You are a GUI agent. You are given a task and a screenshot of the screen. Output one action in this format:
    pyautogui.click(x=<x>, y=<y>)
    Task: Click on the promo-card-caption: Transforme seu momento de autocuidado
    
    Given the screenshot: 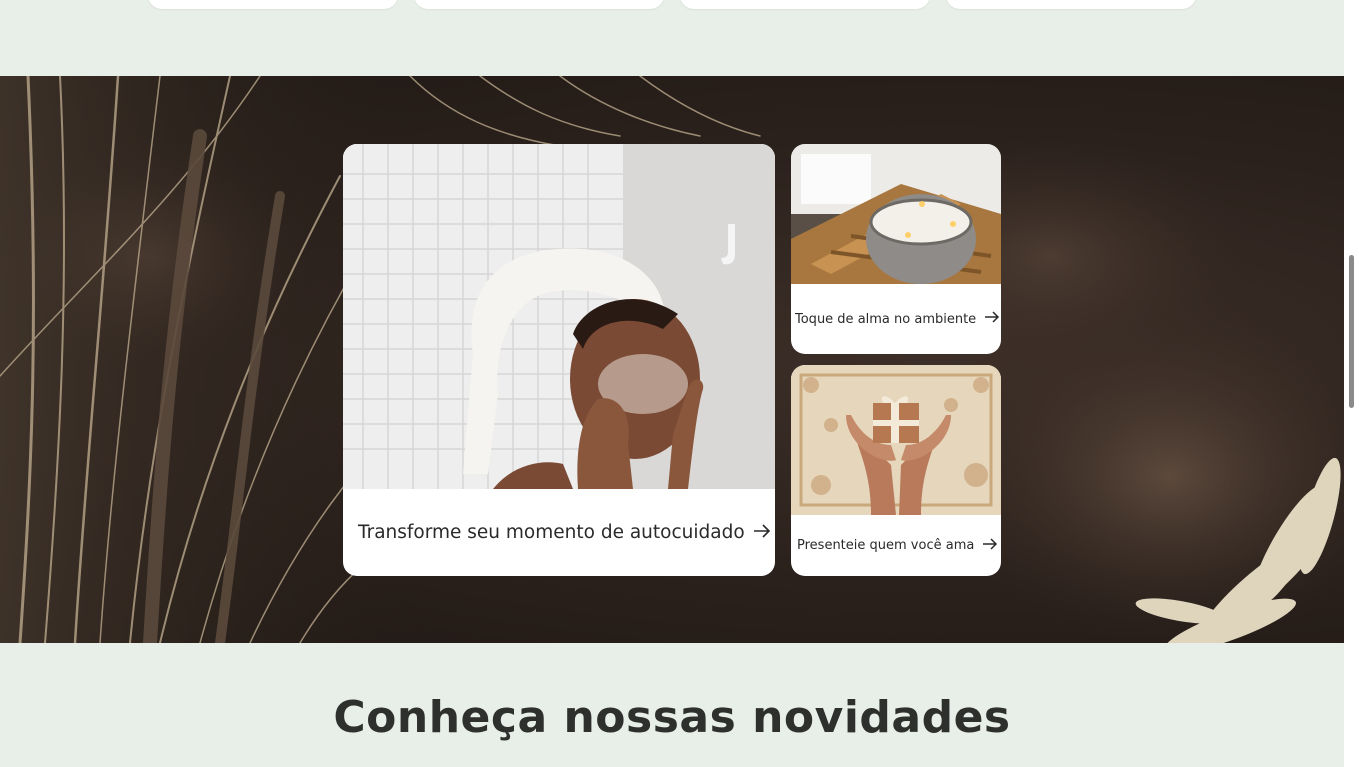 What is the action you would take?
    pyautogui.click(x=559, y=532)
    